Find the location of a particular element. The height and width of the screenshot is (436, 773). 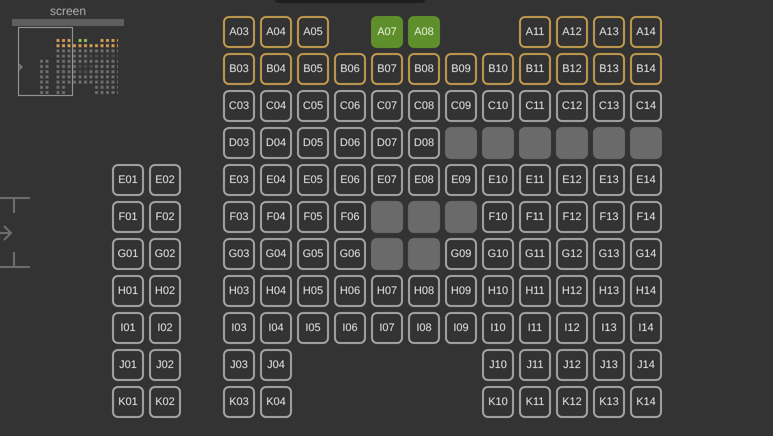

seat: C06 is located at coordinates (350, 106).